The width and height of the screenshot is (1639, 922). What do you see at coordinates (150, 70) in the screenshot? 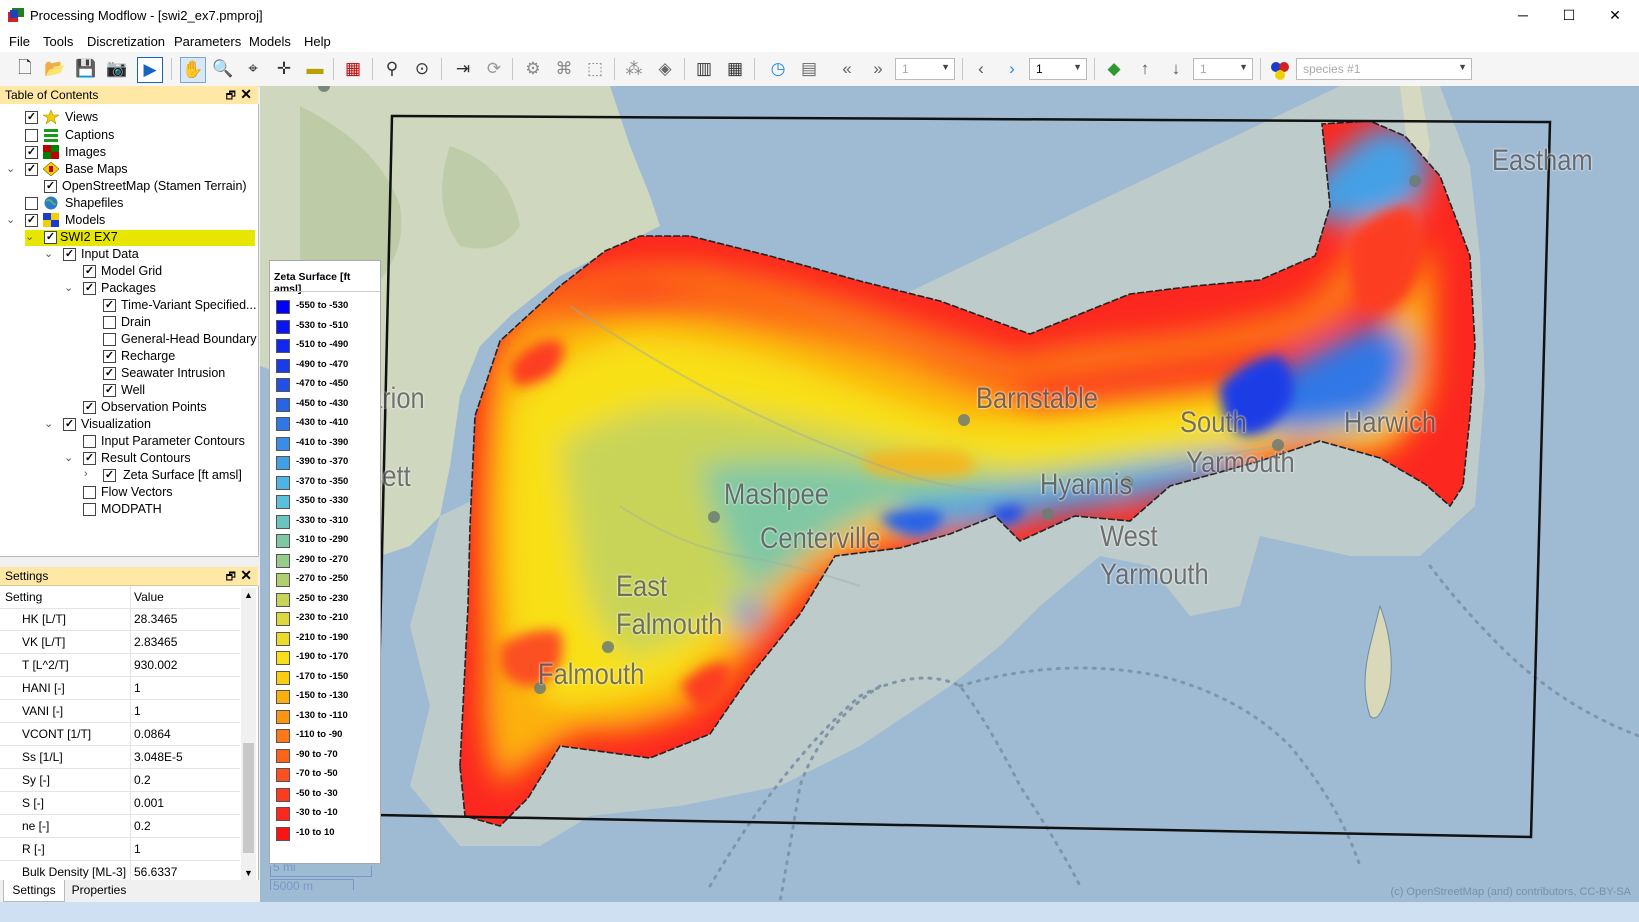
I see `run-icon: ▶` at bounding box center [150, 70].